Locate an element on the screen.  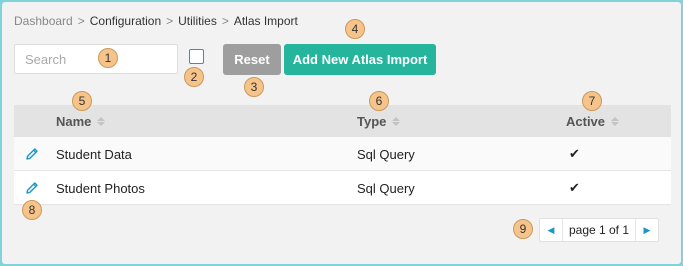
table-header: Name Type Active is located at coordinates (342, 121).